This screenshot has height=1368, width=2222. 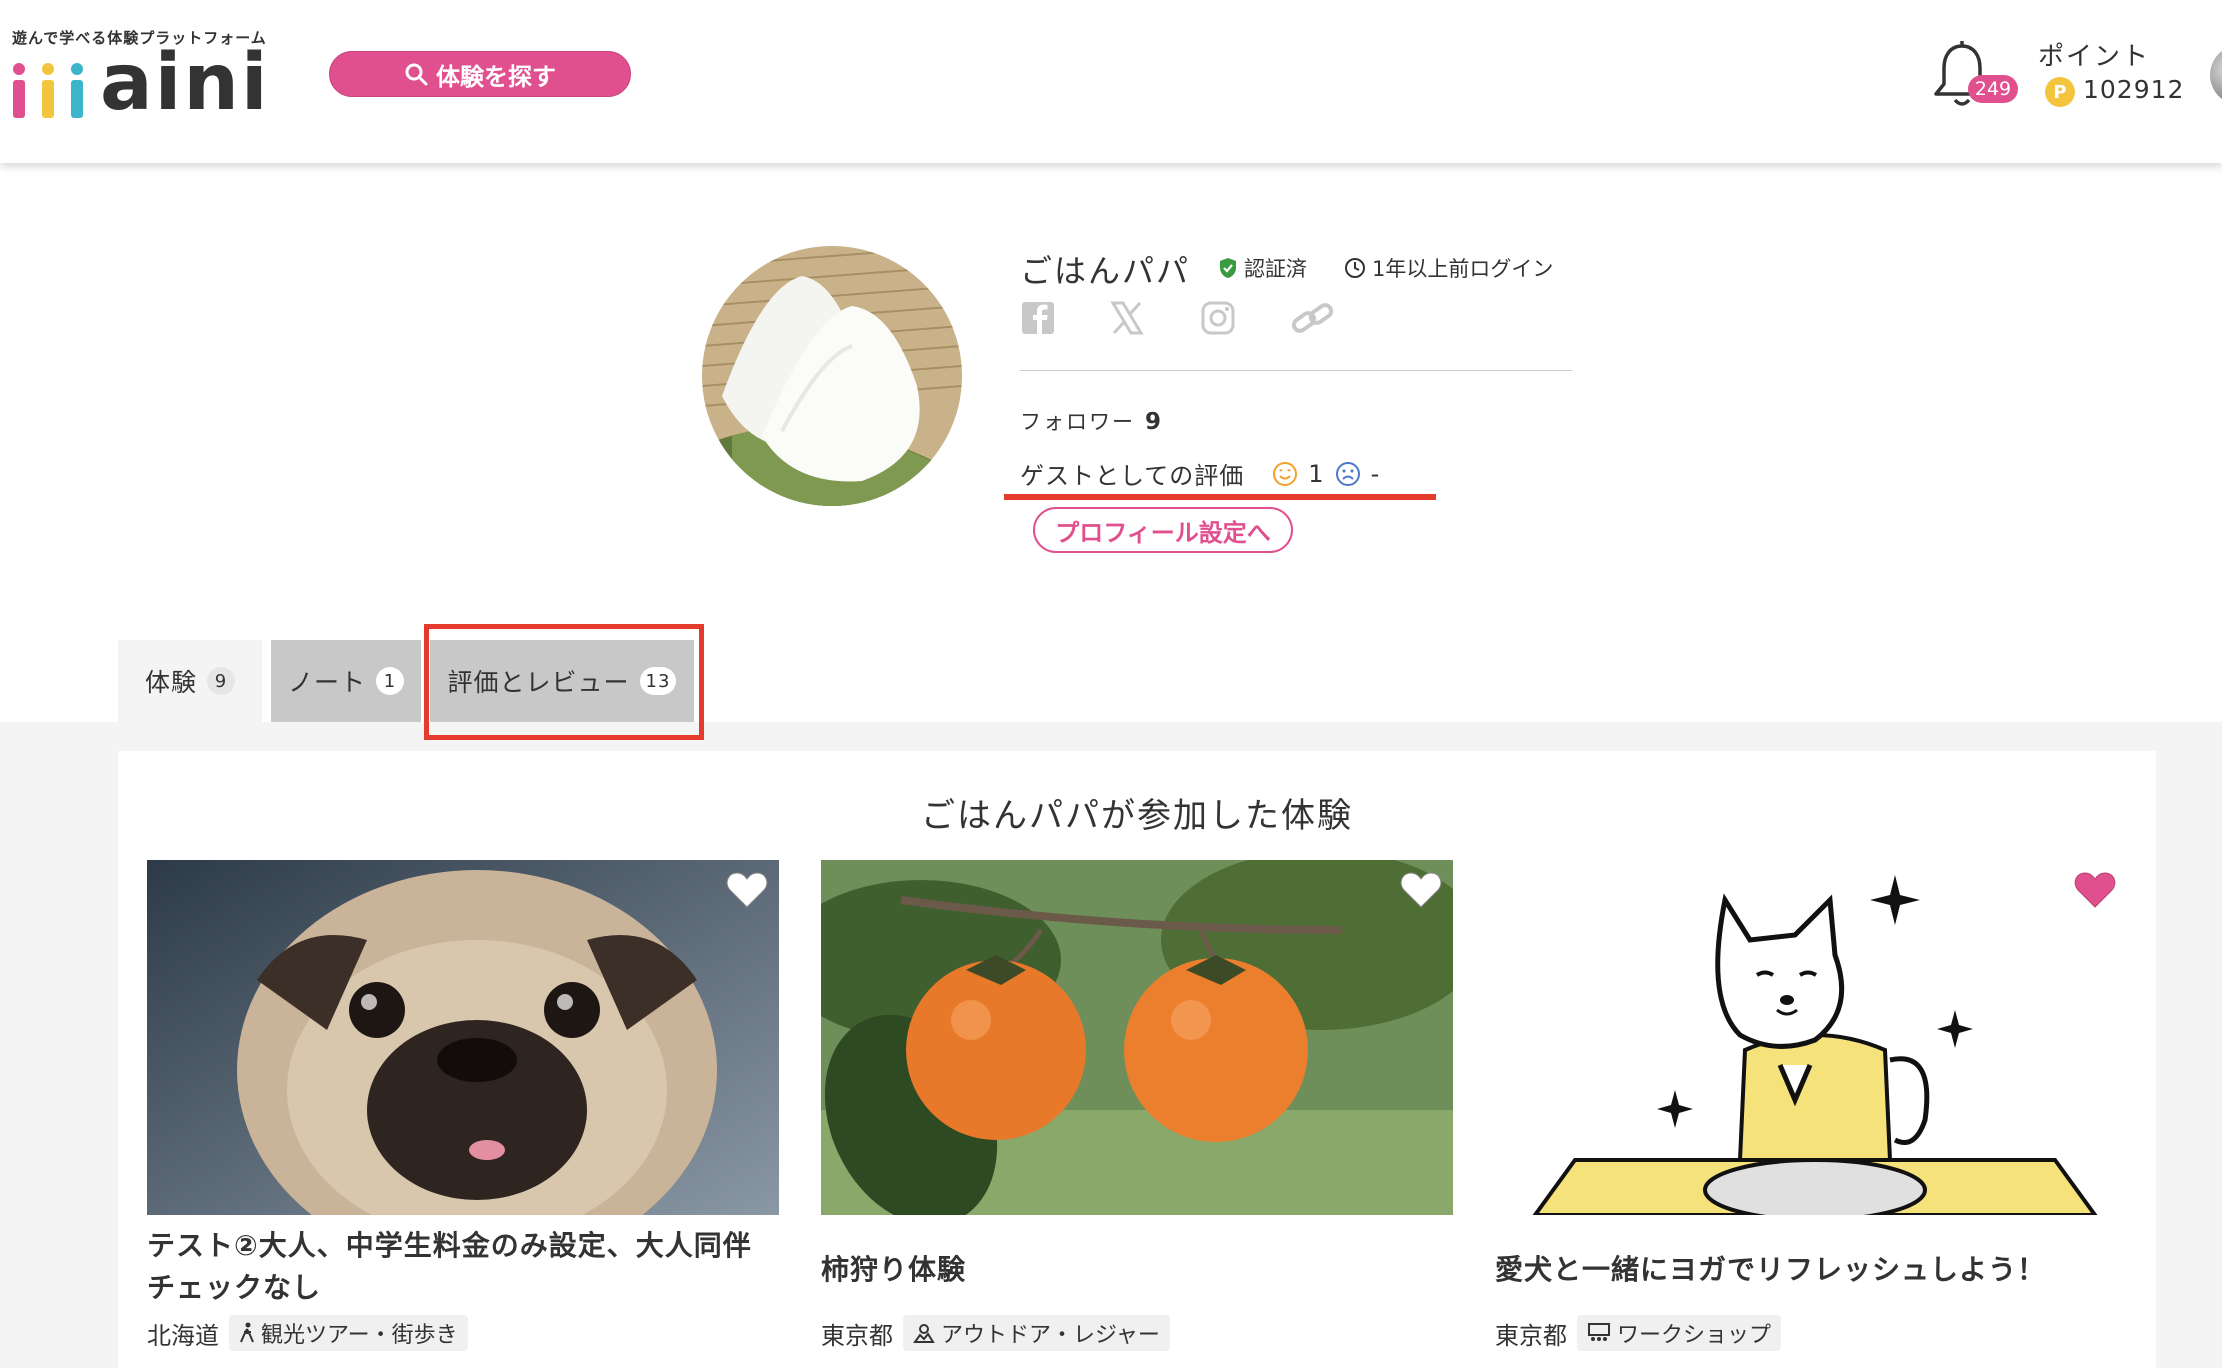 I want to click on experience-meta: 東京都 ワークショップ, so click(x=1811, y=1333).